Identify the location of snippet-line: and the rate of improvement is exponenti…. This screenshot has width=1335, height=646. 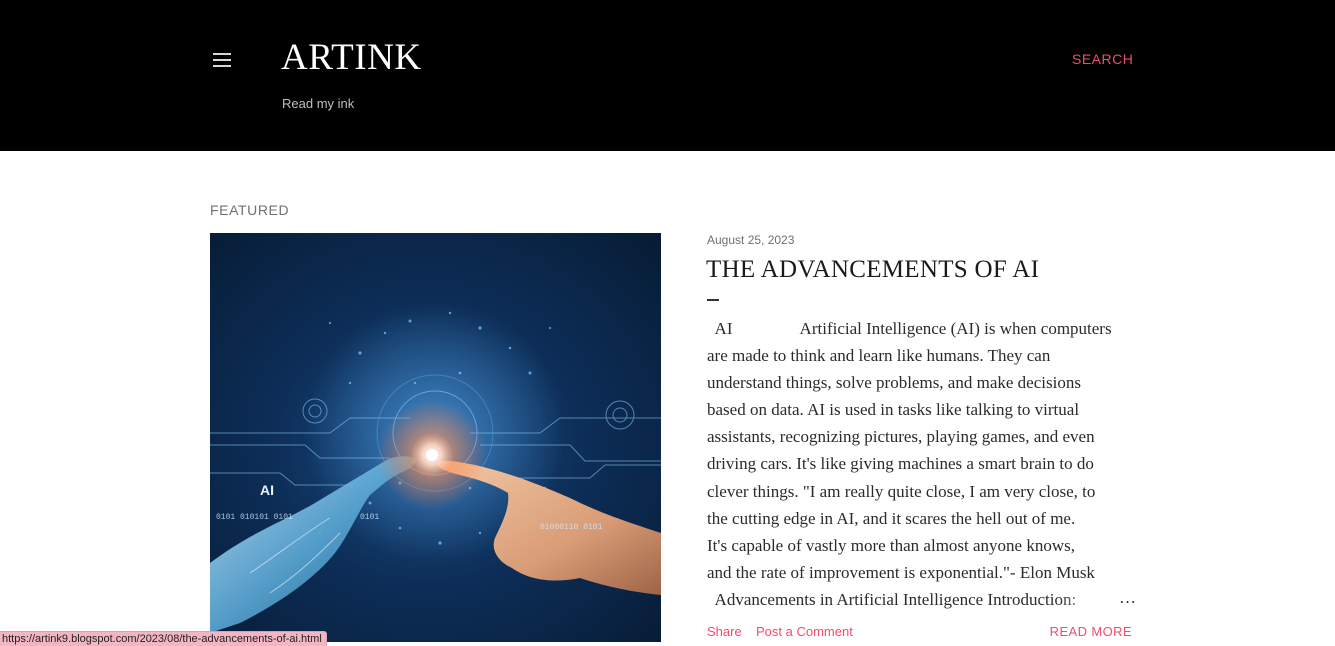
(901, 572).